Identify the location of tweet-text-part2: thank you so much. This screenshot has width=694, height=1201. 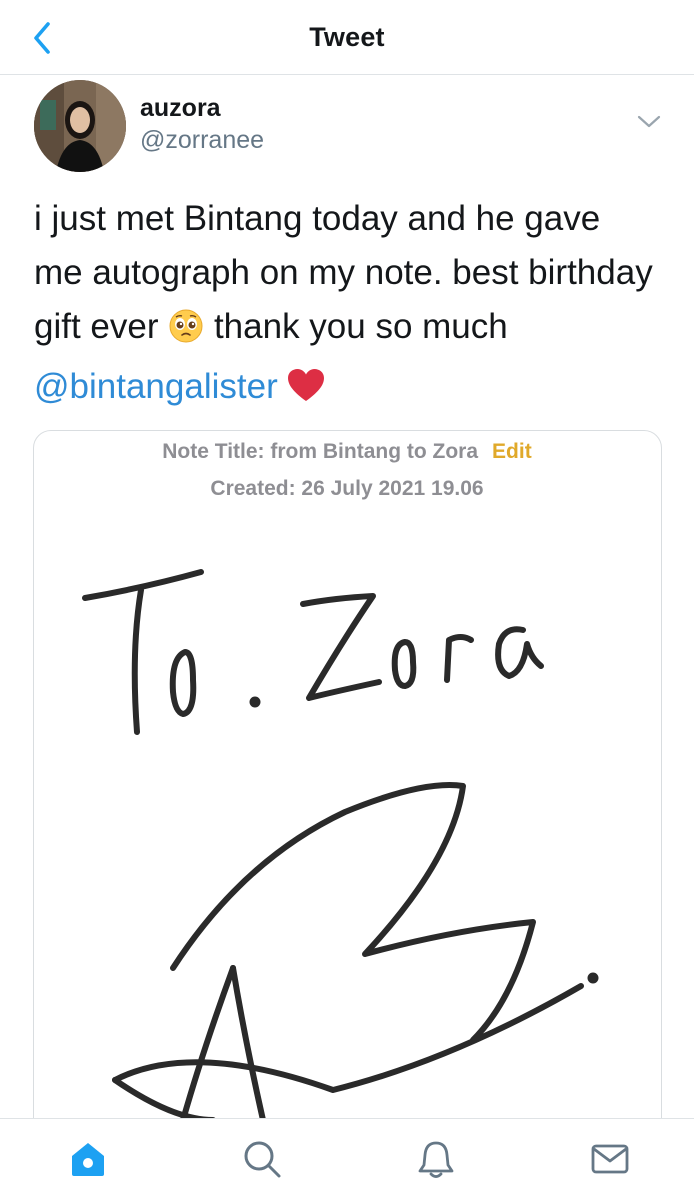
(356, 326).